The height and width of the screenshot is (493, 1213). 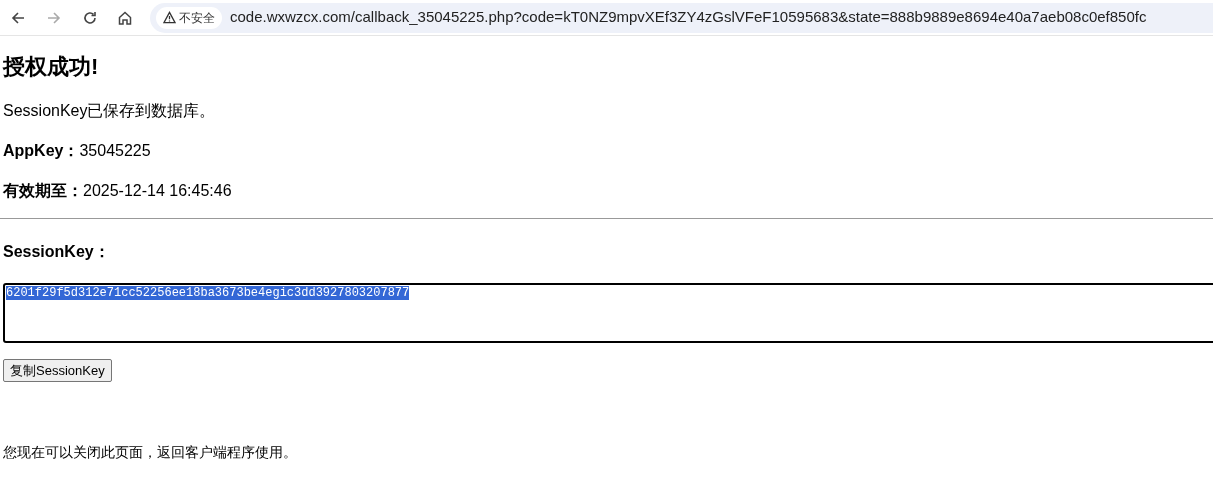 I want to click on field-value: 2025-12-14 16:45:46, so click(x=157, y=191).